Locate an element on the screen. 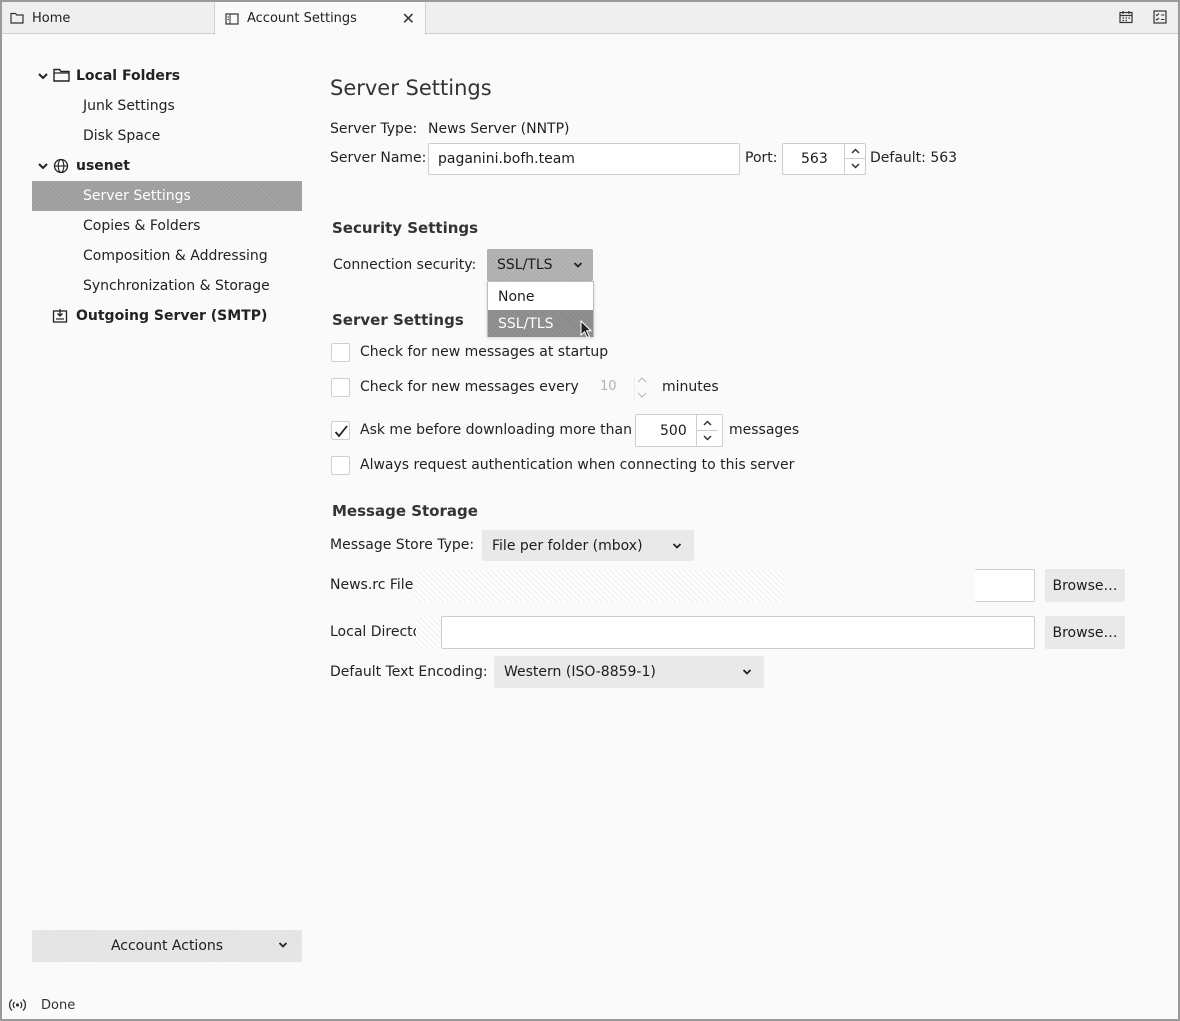  sidebar-item-usenet: usenet is located at coordinates (167, 166).